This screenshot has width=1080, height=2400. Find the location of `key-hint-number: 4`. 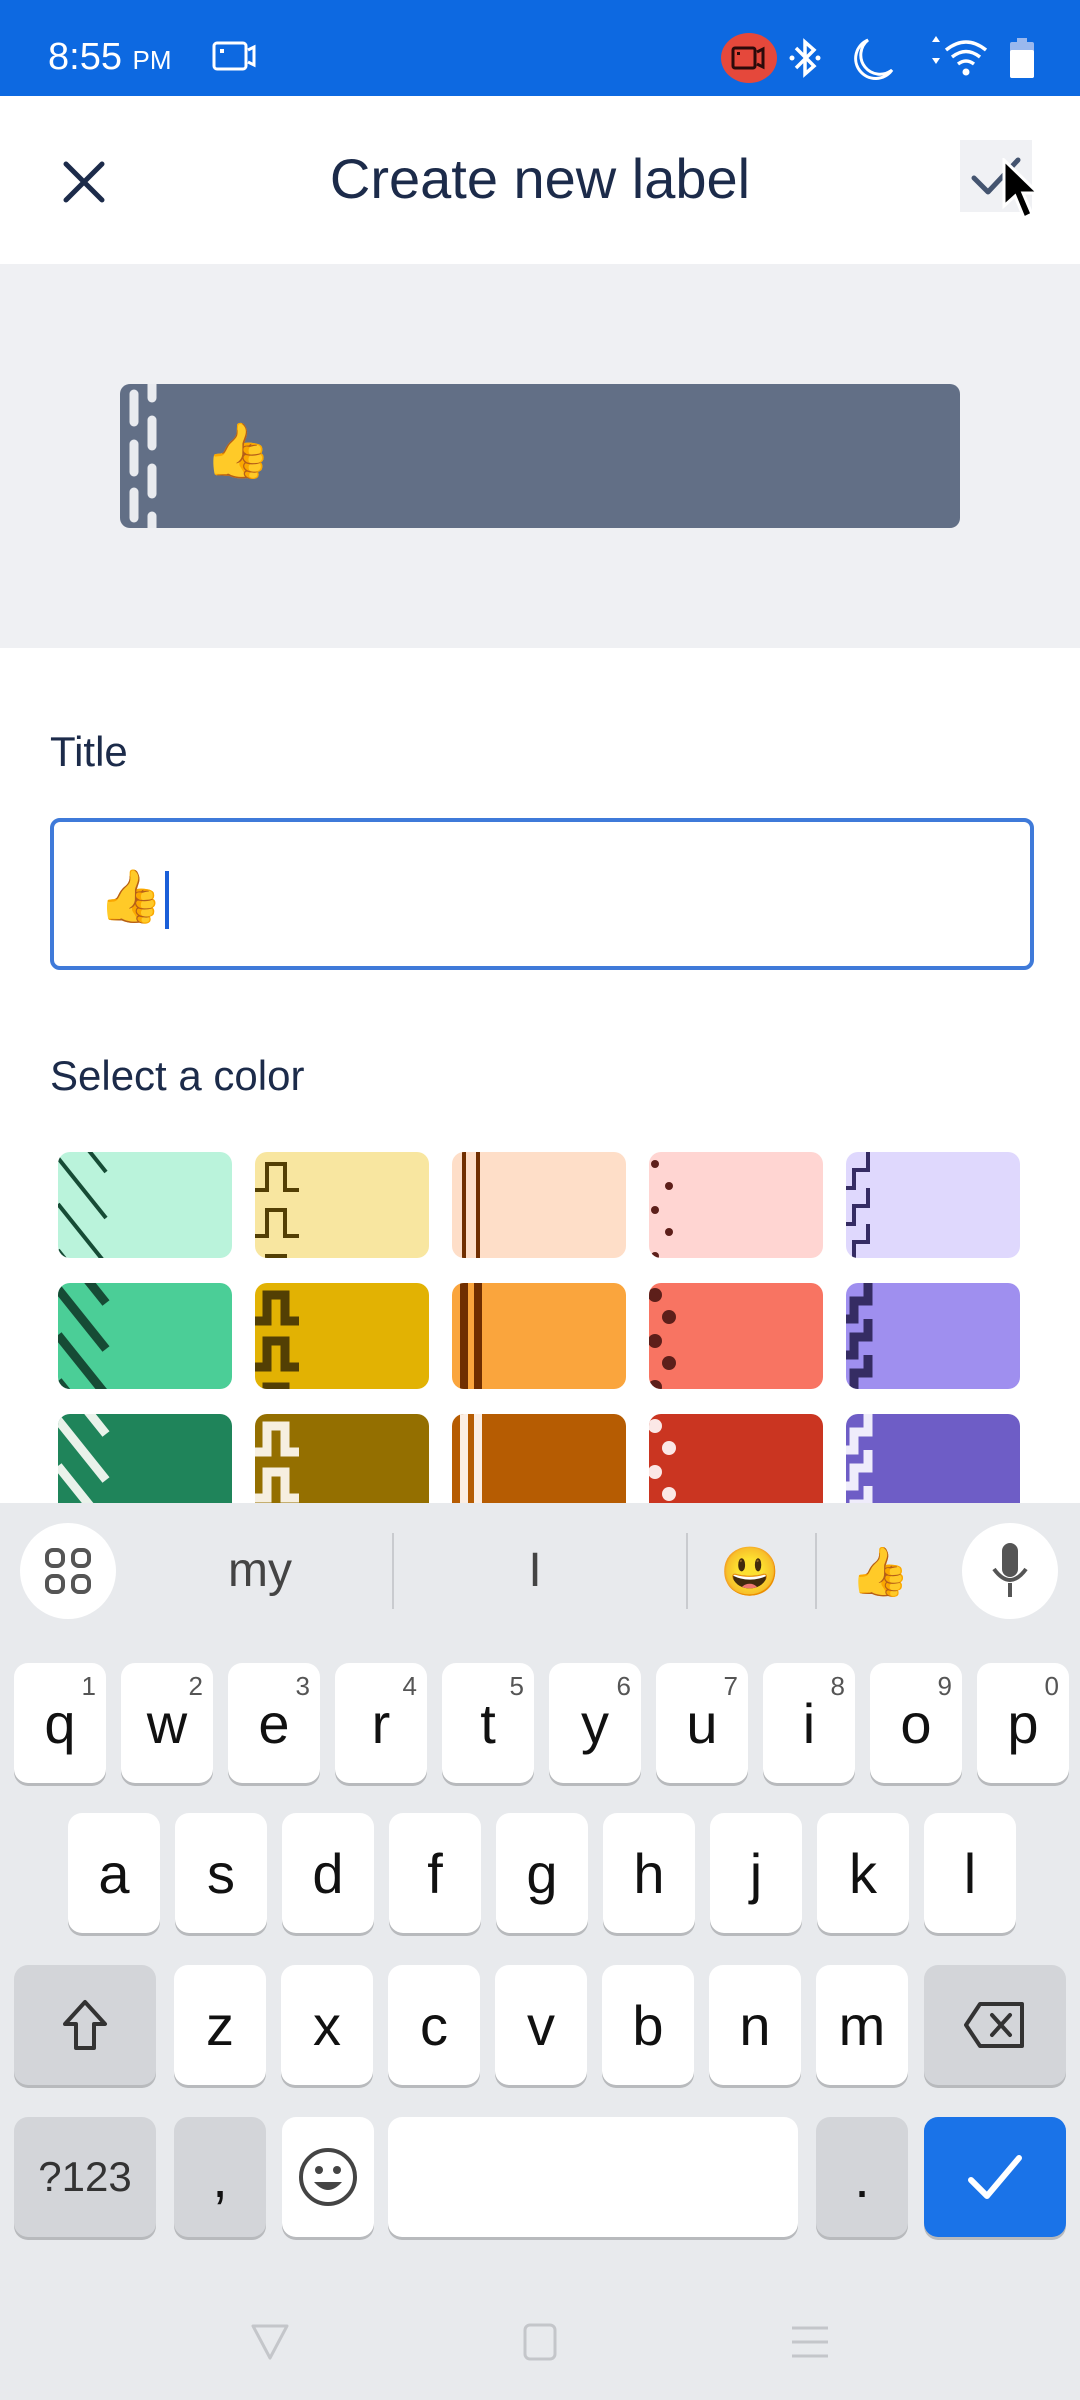

key-hint-number: 4 is located at coordinates (409, 1686).